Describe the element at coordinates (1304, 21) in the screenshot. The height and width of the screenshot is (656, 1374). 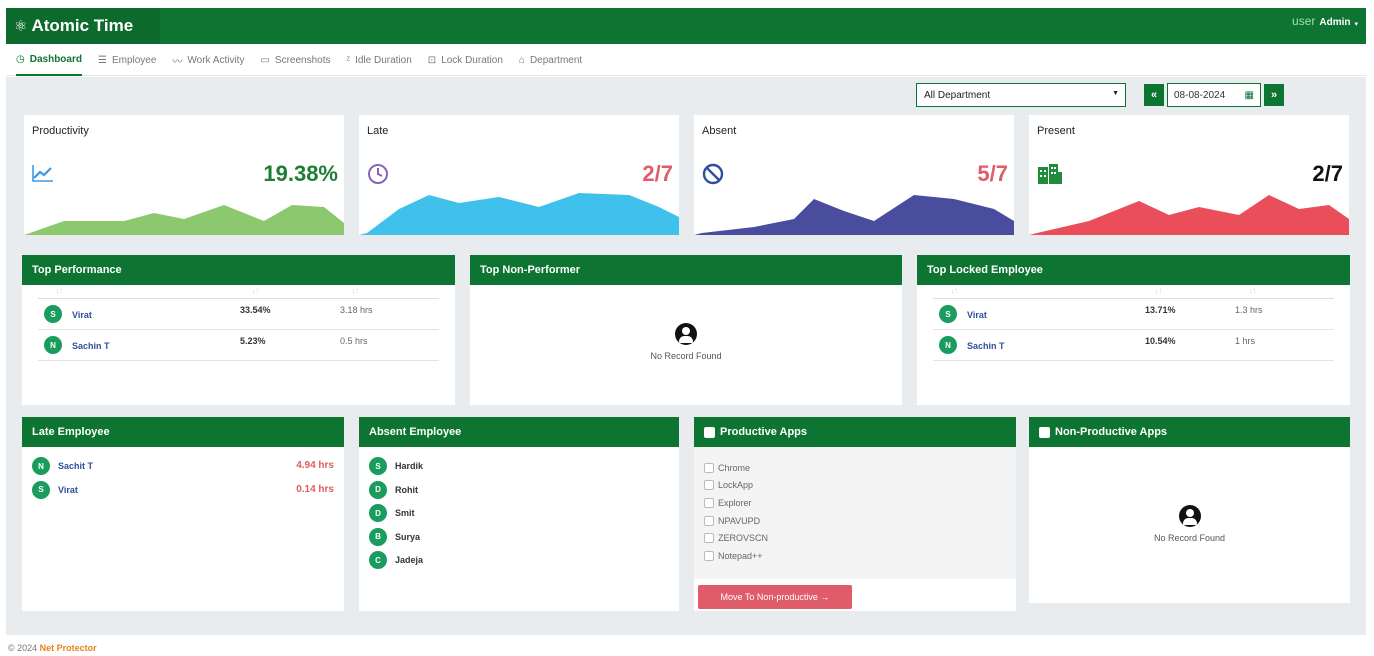
I see `user-role: user` at that location.